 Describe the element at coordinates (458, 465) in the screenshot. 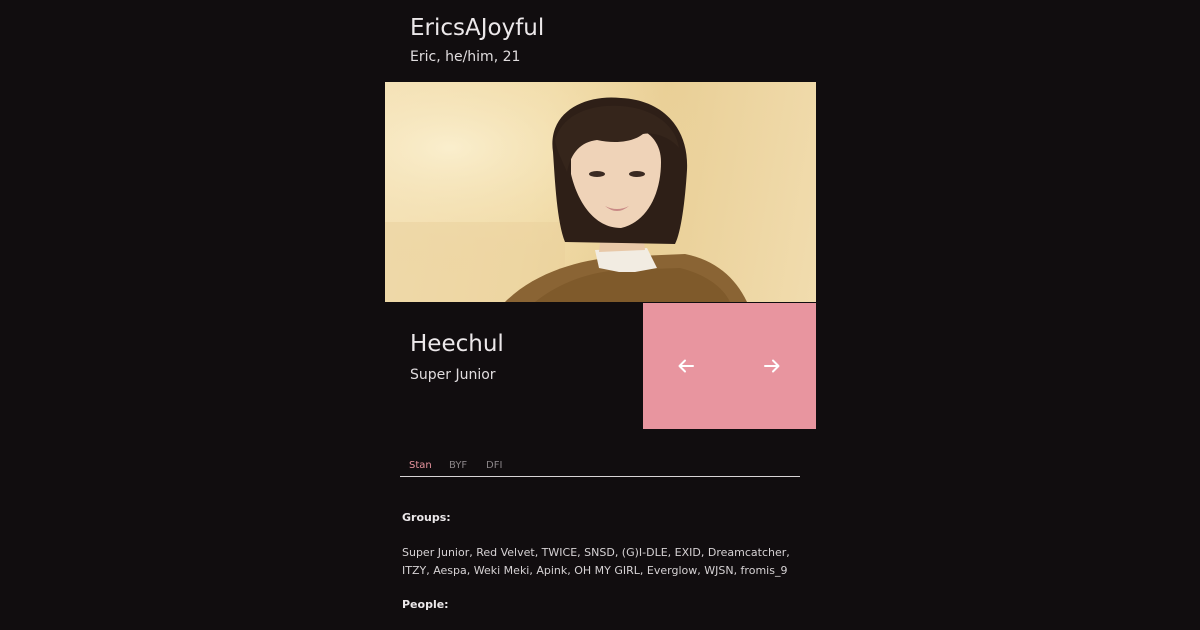

I see `tab-byf: BYF` at that location.